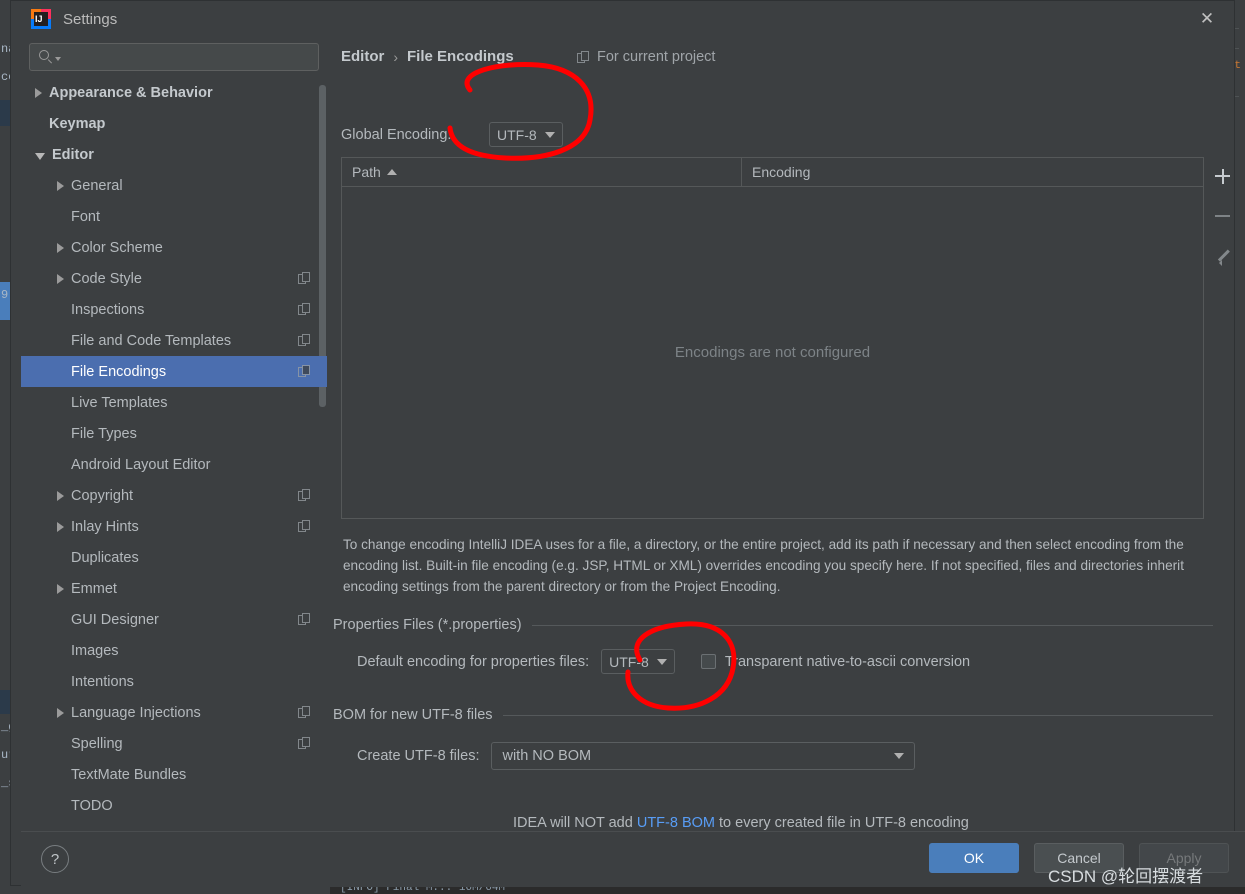 This screenshot has height=894, width=1245. I want to click on breadcrumb-parent: Editor, so click(362, 56).